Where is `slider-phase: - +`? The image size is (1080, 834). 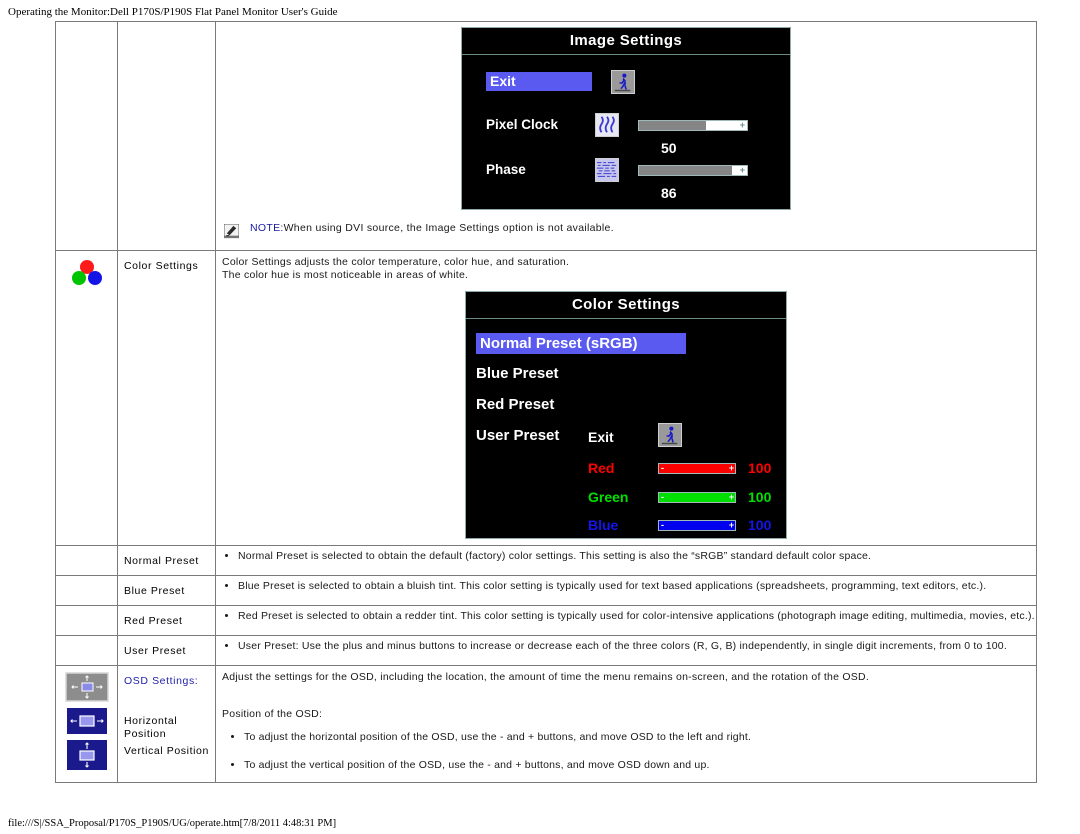
slider-phase: - + is located at coordinates (692, 170).